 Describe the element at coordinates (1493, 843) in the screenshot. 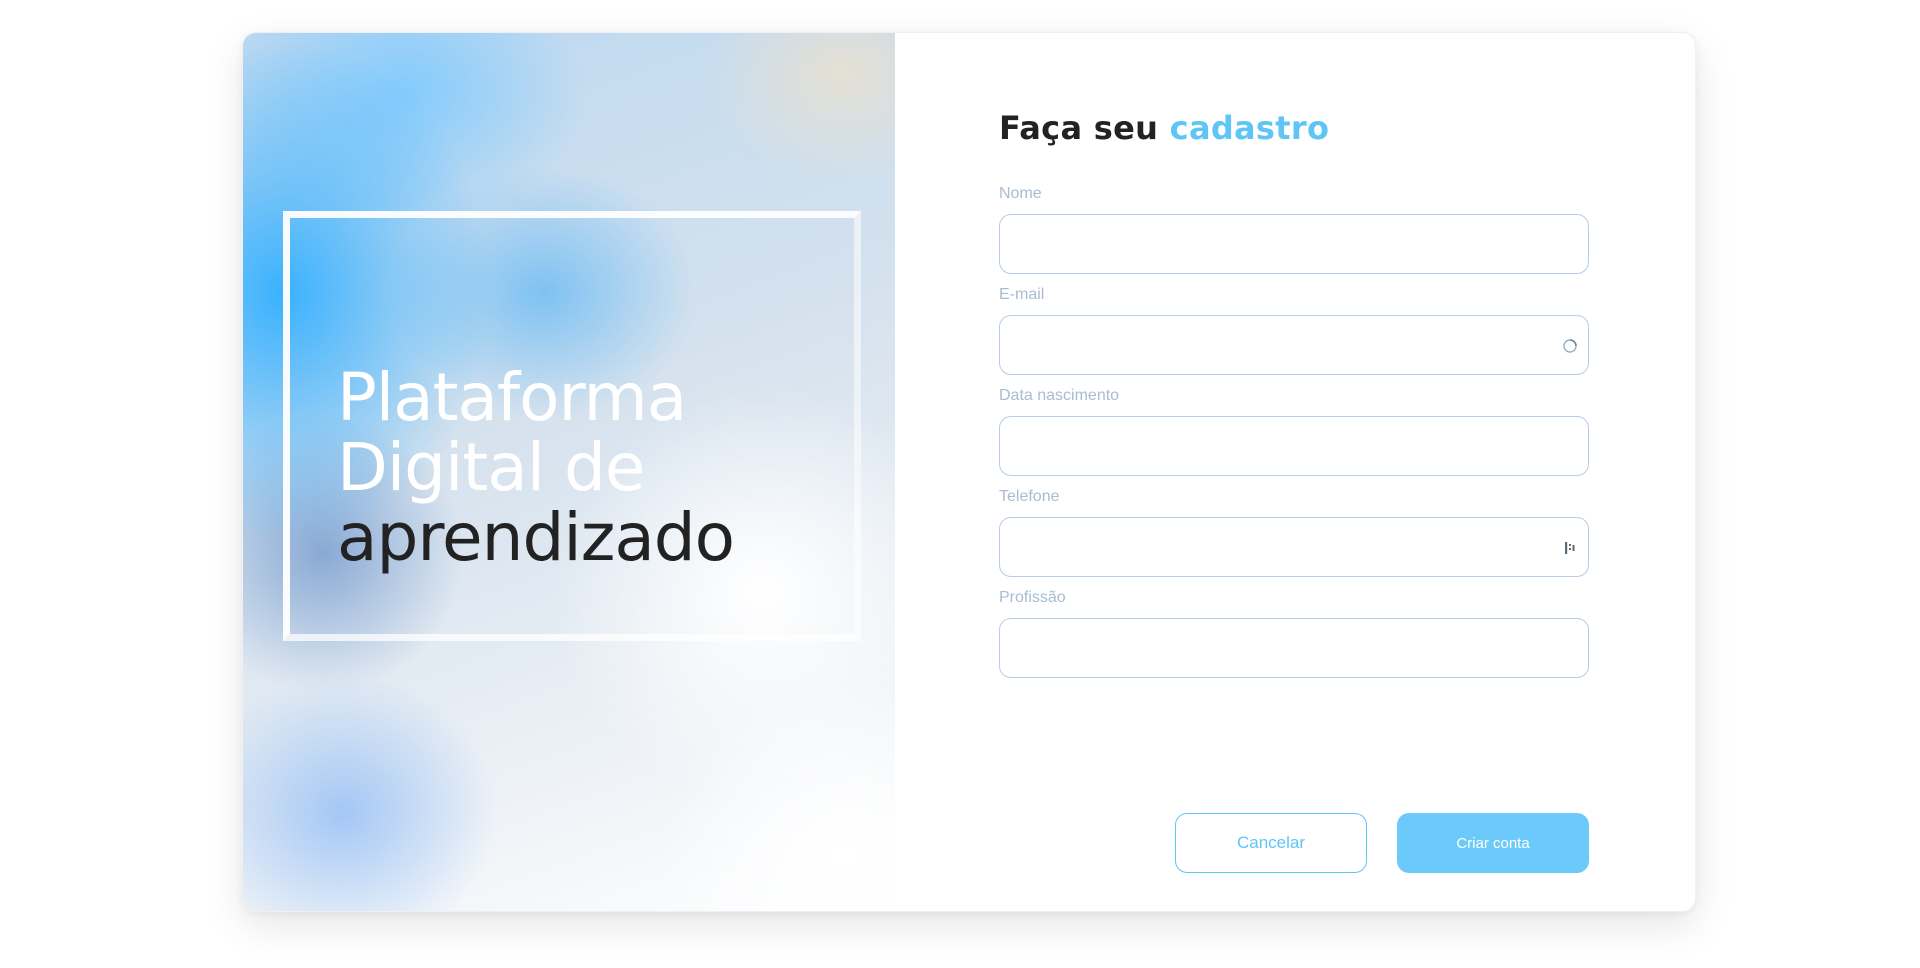

I see `create-account-button: Criar conta` at that location.